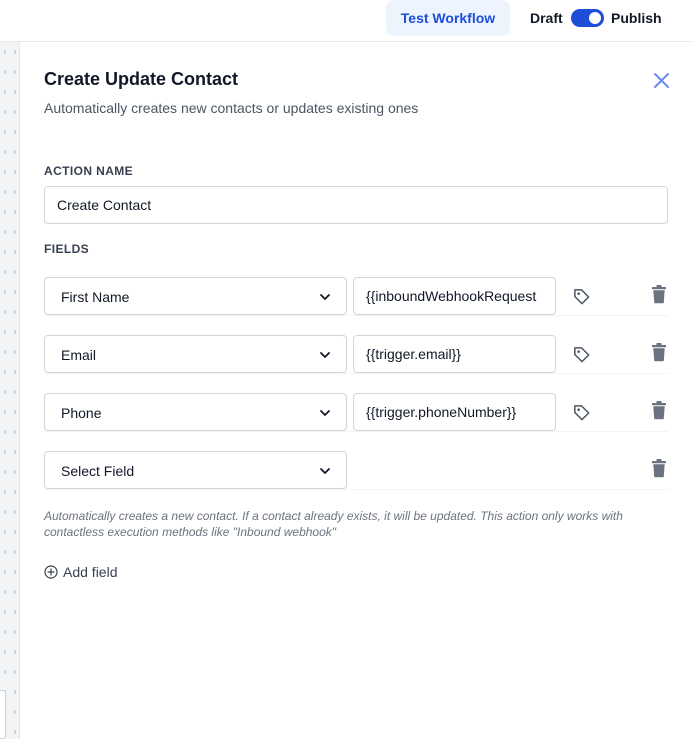  I want to click on action-name-label: ACTION NAME, so click(89, 171).